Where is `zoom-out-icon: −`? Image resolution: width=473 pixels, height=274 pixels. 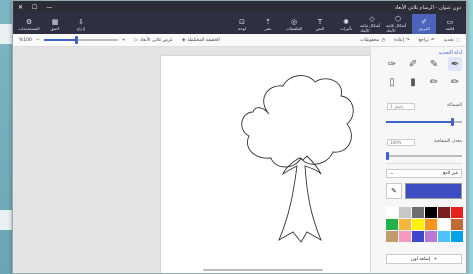
zoom-out-icon: − is located at coordinates (38, 40).